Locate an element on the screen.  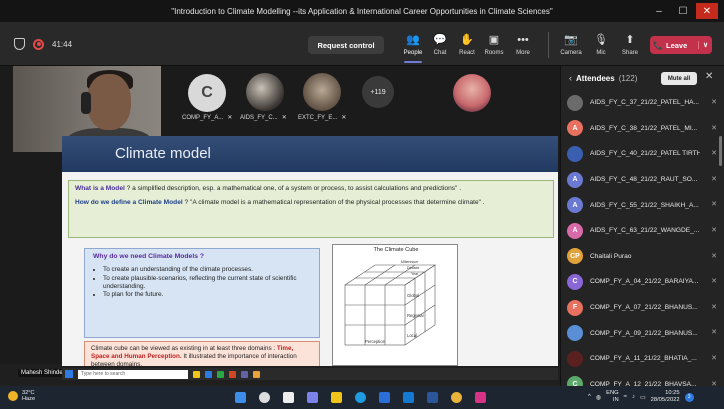
battery-icon: ▭ is located at coordinates (643, 397).